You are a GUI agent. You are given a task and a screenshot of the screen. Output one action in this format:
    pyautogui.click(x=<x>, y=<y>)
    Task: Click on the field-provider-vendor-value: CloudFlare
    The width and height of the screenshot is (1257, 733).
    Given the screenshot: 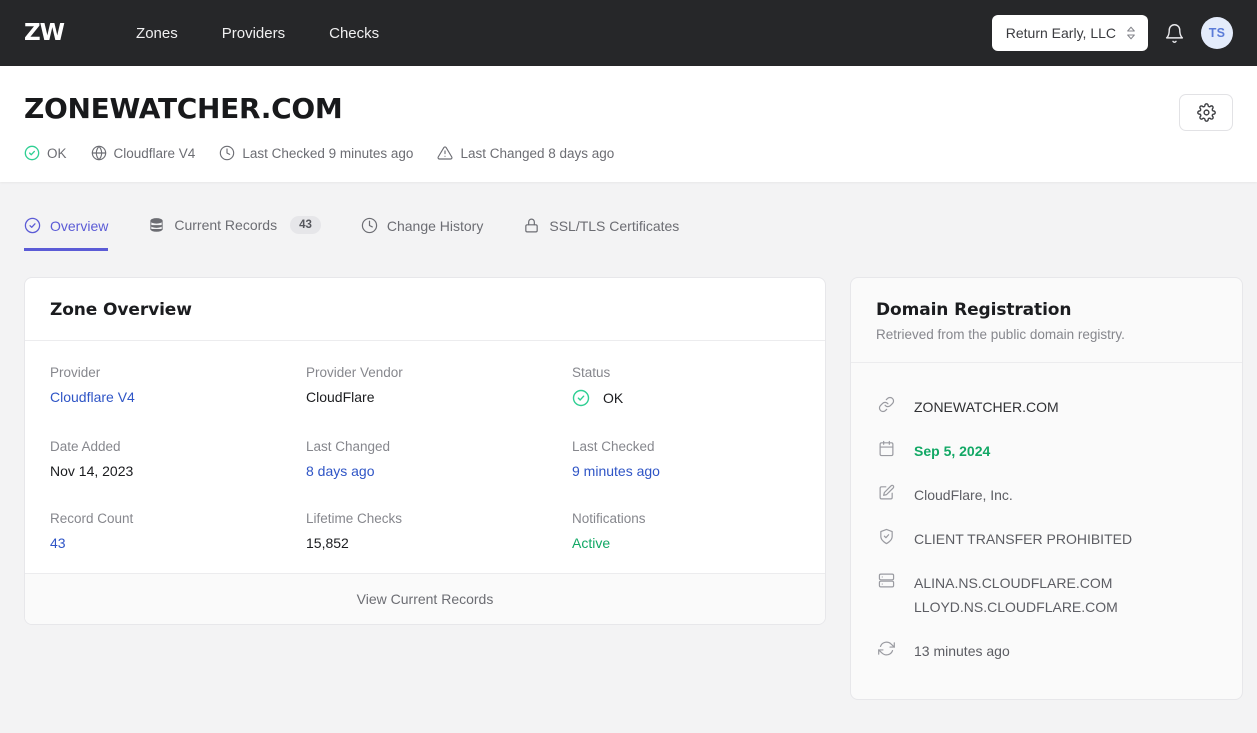 What is the action you would take?
    pyautogui.click(x=340, y=397)
    